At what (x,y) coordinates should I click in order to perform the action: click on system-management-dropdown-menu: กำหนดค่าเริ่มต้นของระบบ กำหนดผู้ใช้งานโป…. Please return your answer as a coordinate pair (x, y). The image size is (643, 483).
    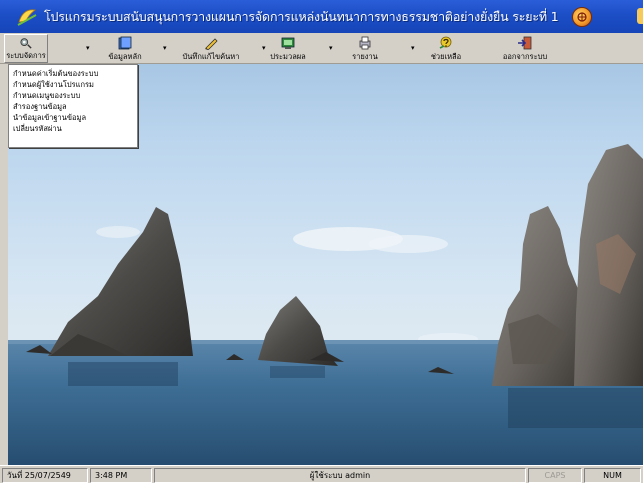
    Looking at the image, I should click on (73, 106).